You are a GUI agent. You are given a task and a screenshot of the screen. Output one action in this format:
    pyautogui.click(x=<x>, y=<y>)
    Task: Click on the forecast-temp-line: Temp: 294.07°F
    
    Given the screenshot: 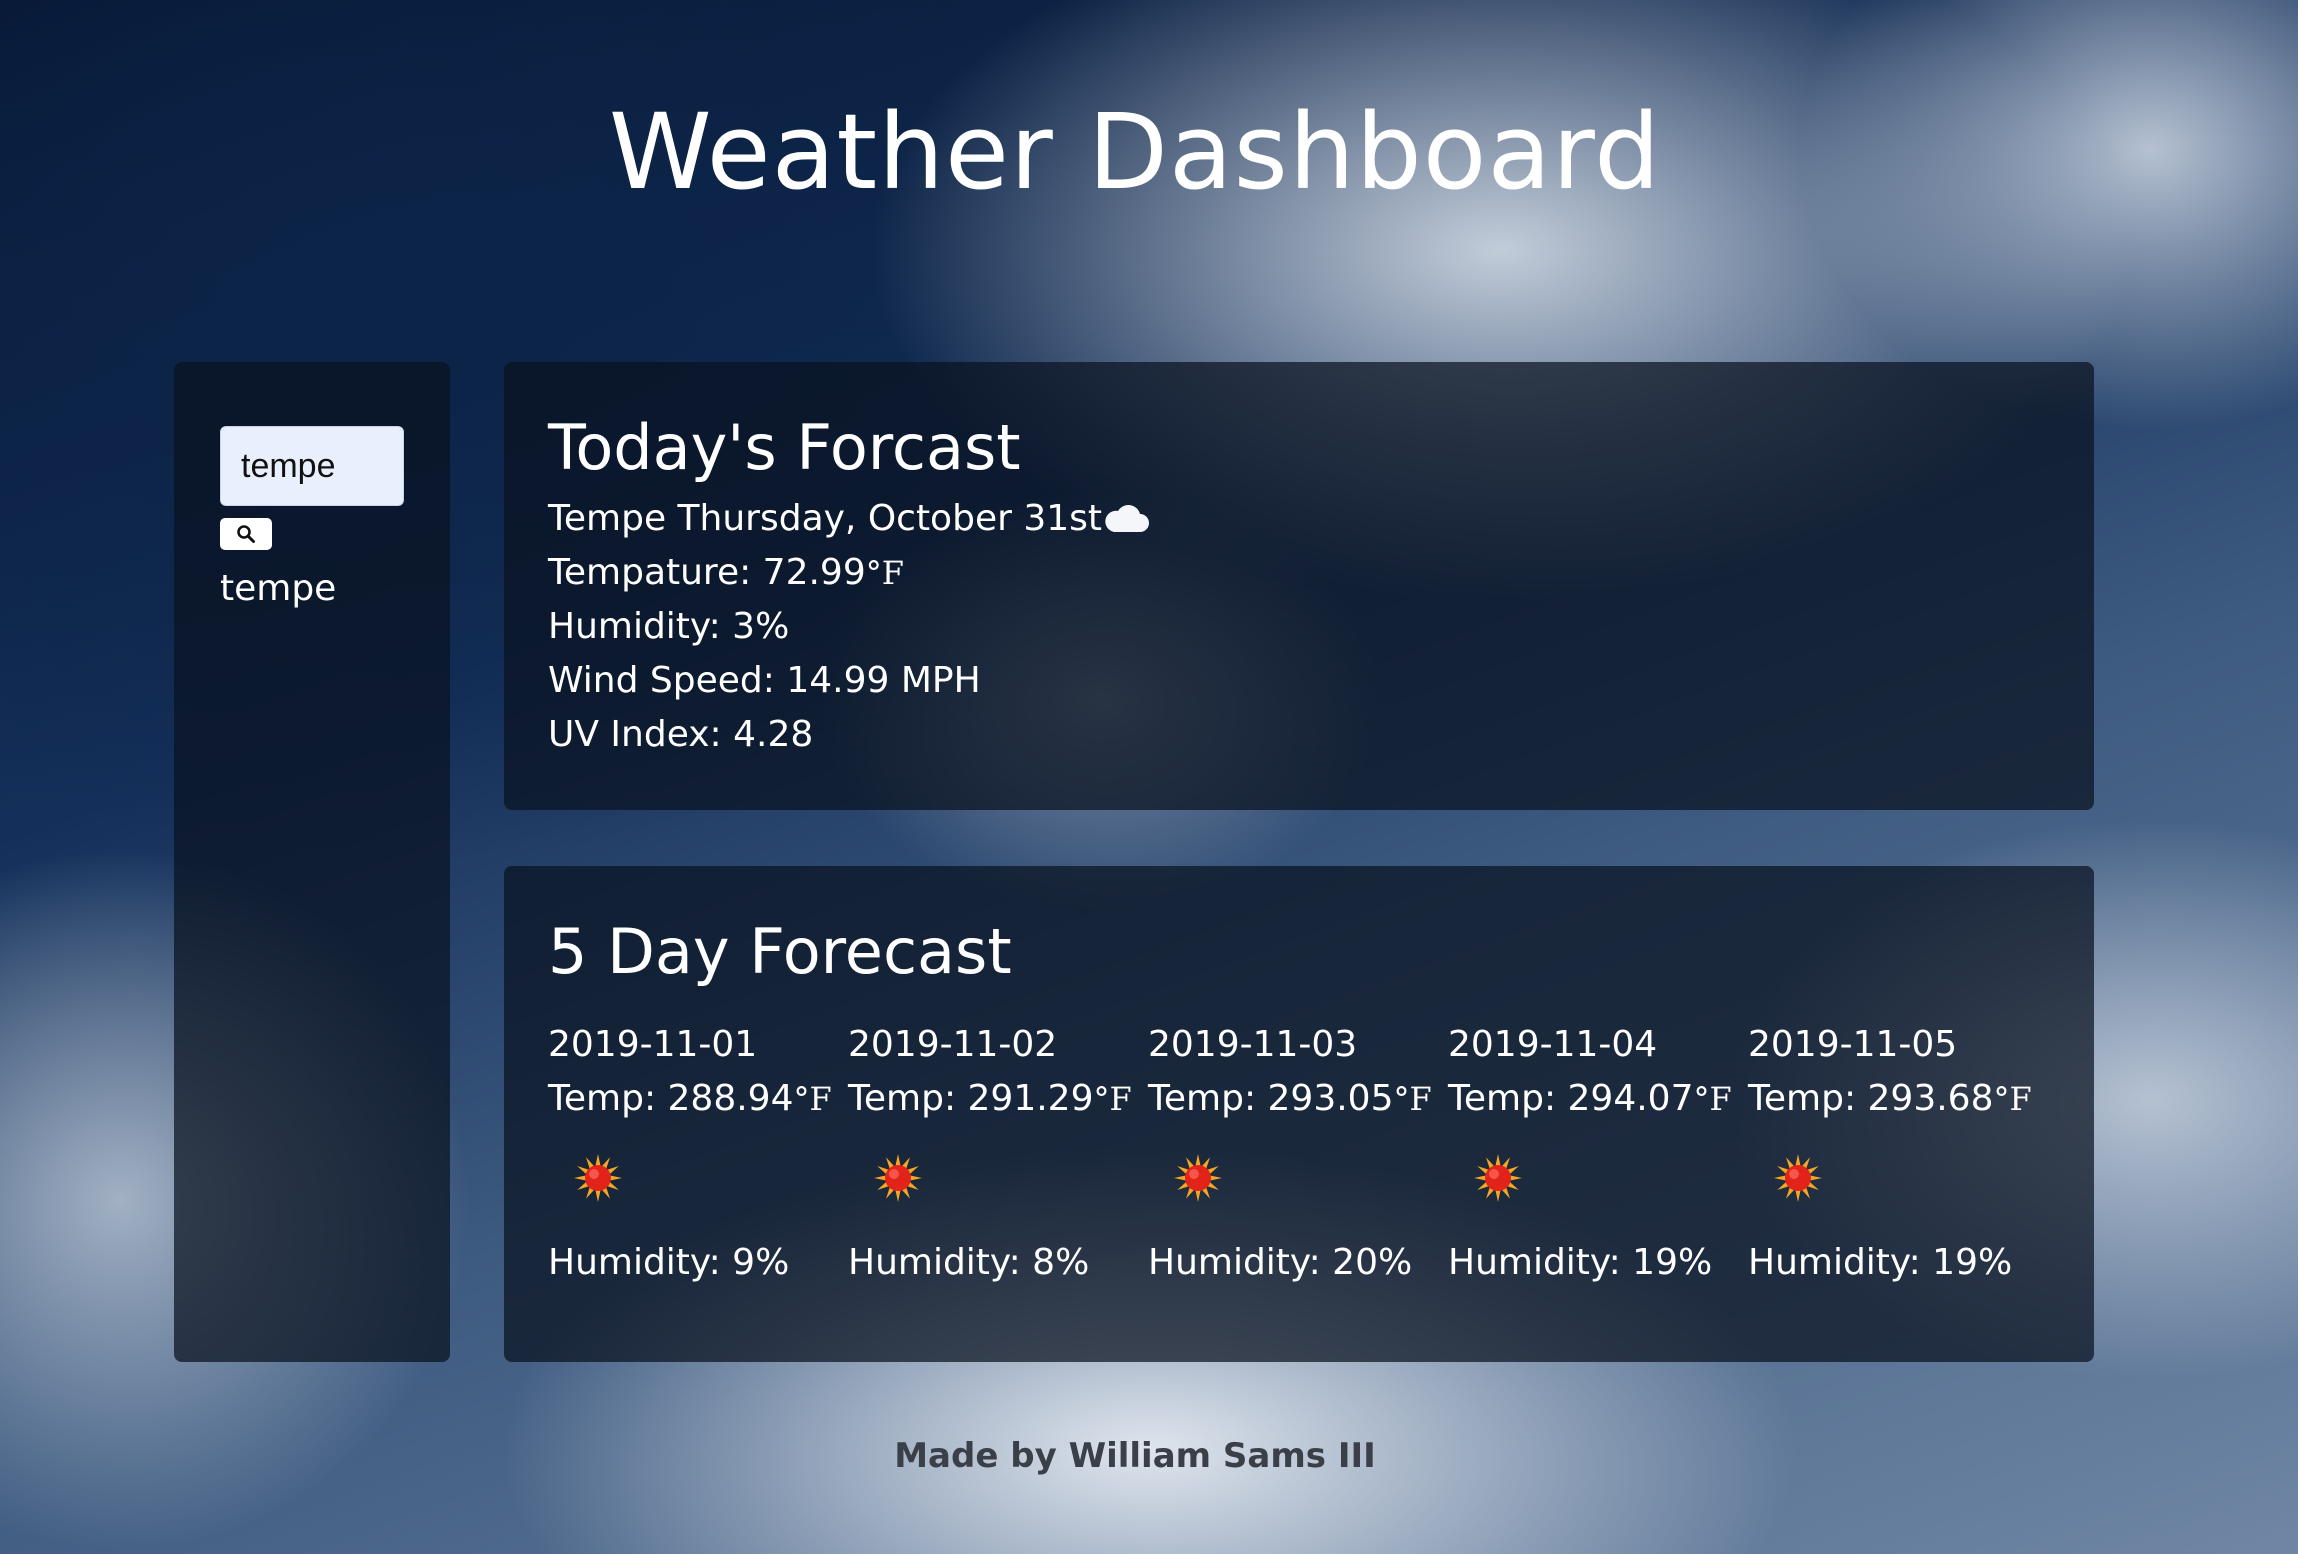 What is the action you would take?
    pyautogui.click(x=1593, y=1099)
    